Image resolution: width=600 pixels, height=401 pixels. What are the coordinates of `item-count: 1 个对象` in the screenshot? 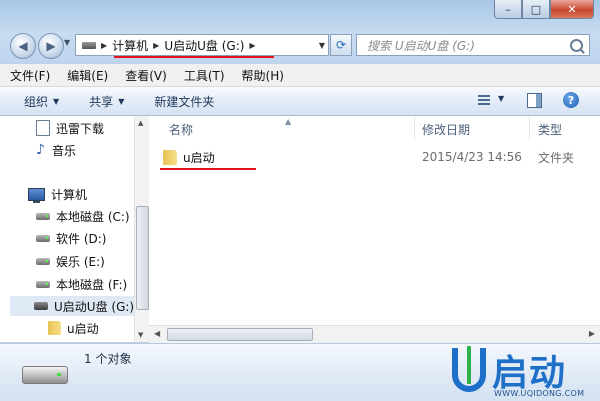 It's located at (108, 359).